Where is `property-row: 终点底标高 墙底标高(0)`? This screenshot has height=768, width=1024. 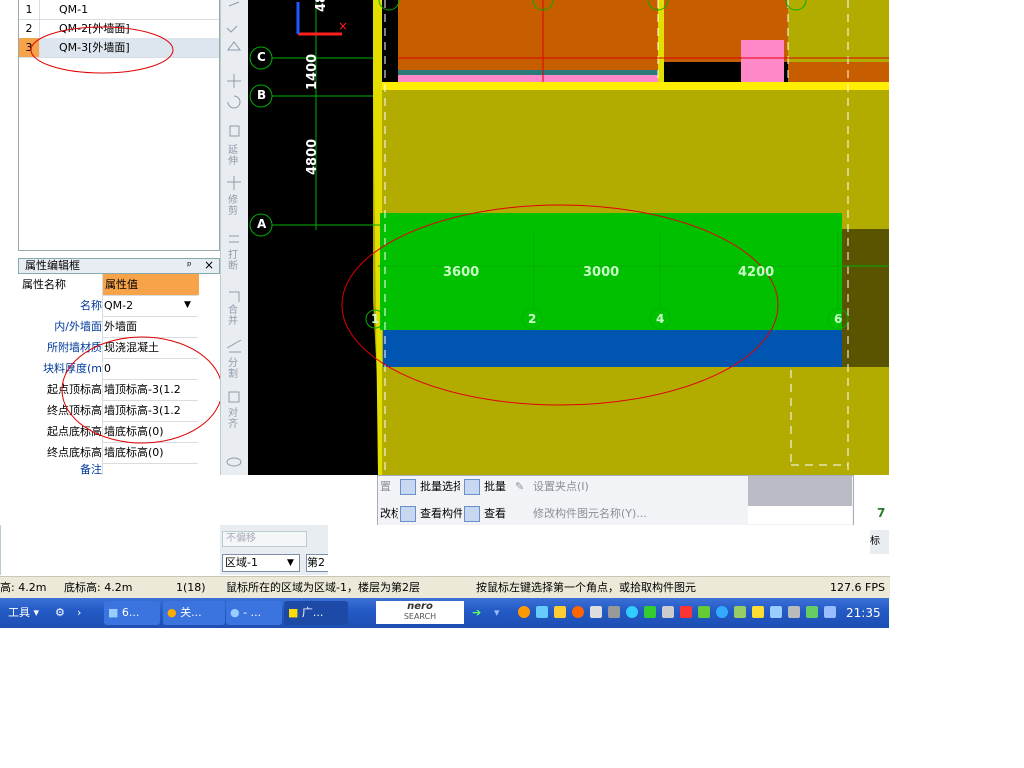 property-row: 终点底标高 墙底标高(0) is located at coordinates (108, 453).